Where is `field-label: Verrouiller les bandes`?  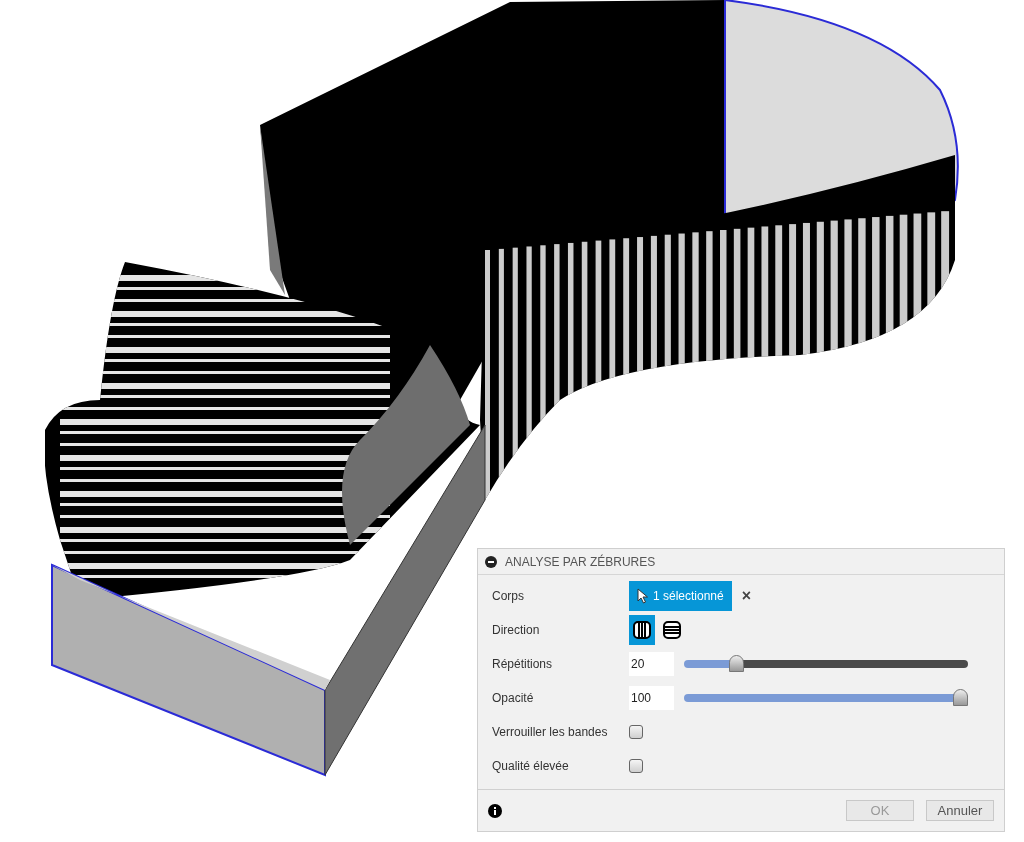
field-label: Verrouiller les bandes is located at coordinates (550, 732).